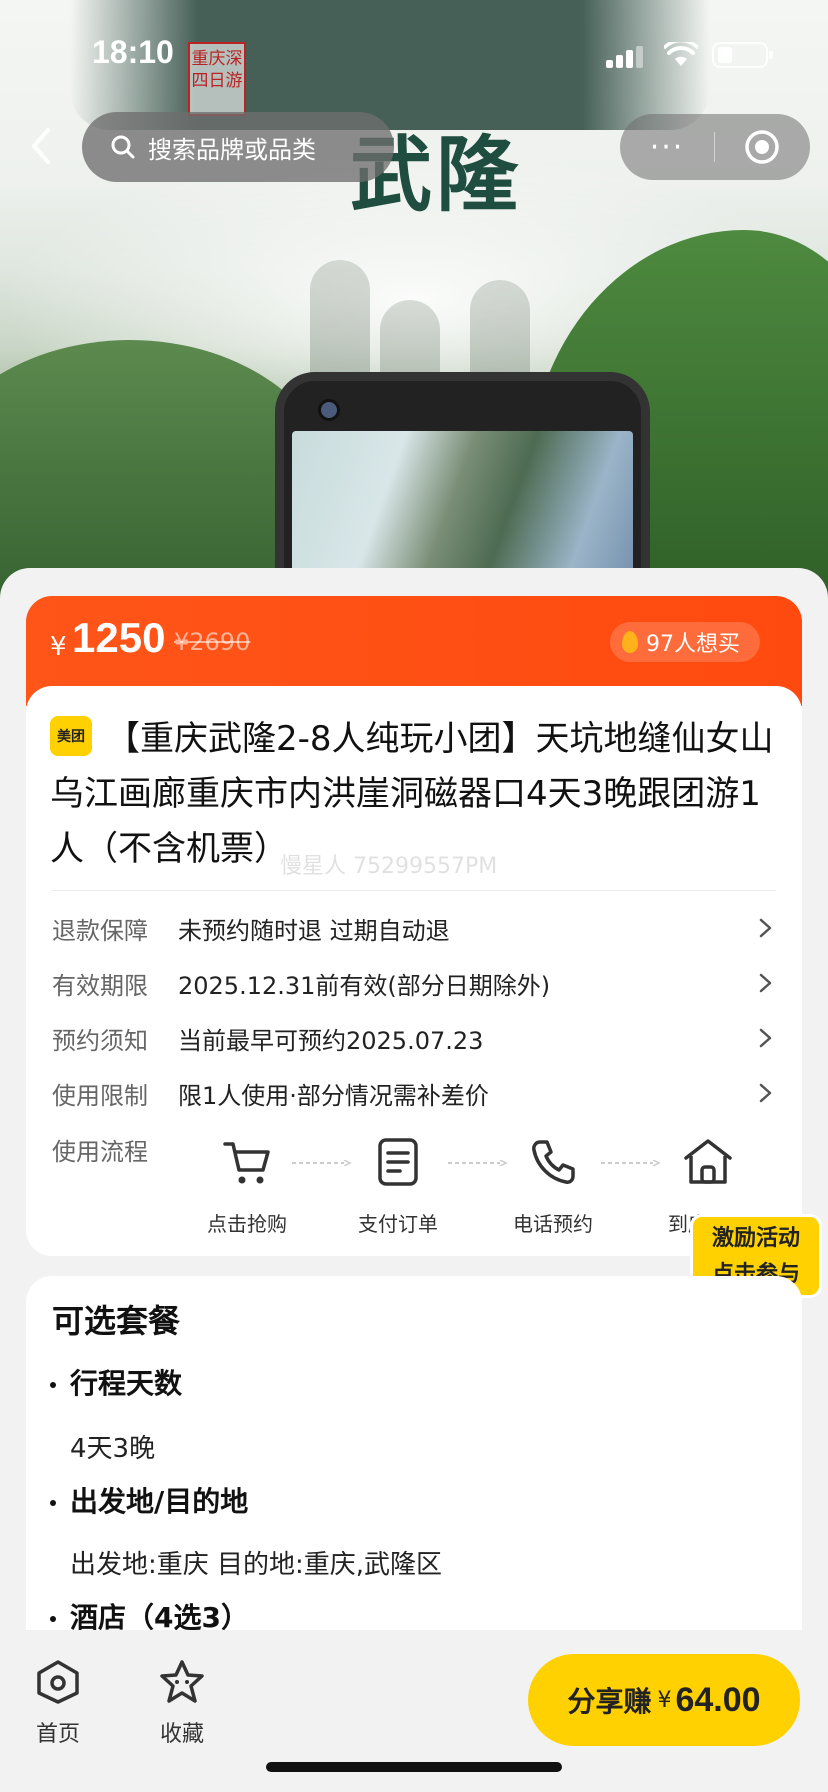  What do you see at coordinates (553, 1224) in the screenshot?
I see `flow-step-label: 电话预约` at bounding box center [553, 1224].